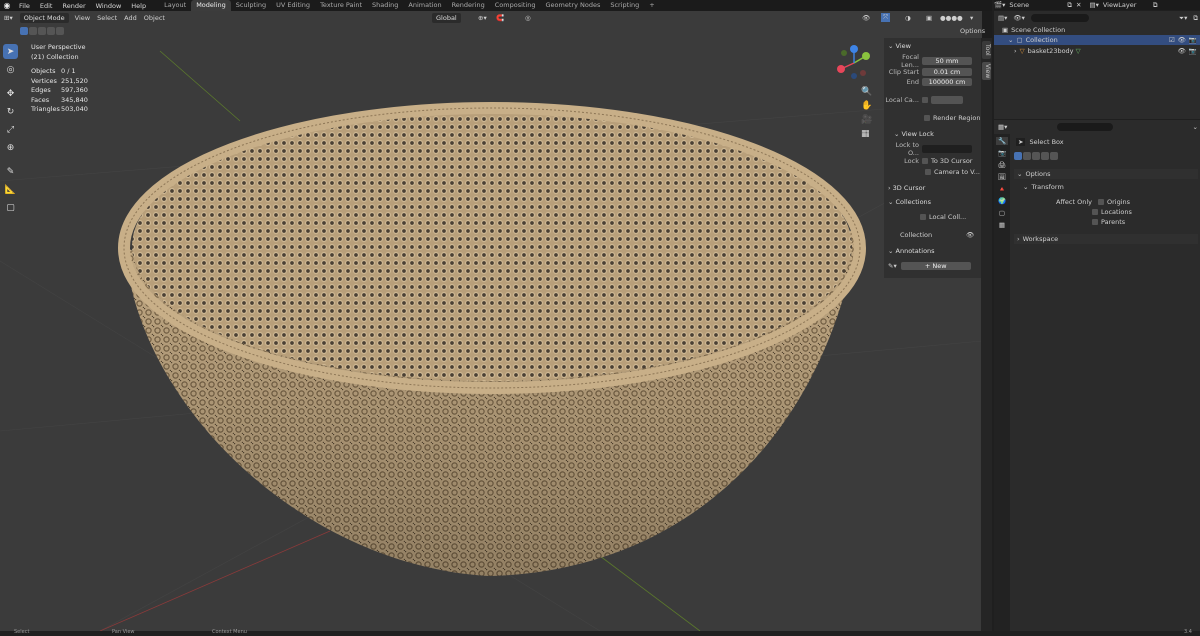 The image size is (1200, 636). What do you see at coordinates (1193, 51) in the screenshot?
I see `camera-render-icon: 📷` at bounding box center [1193, 51].